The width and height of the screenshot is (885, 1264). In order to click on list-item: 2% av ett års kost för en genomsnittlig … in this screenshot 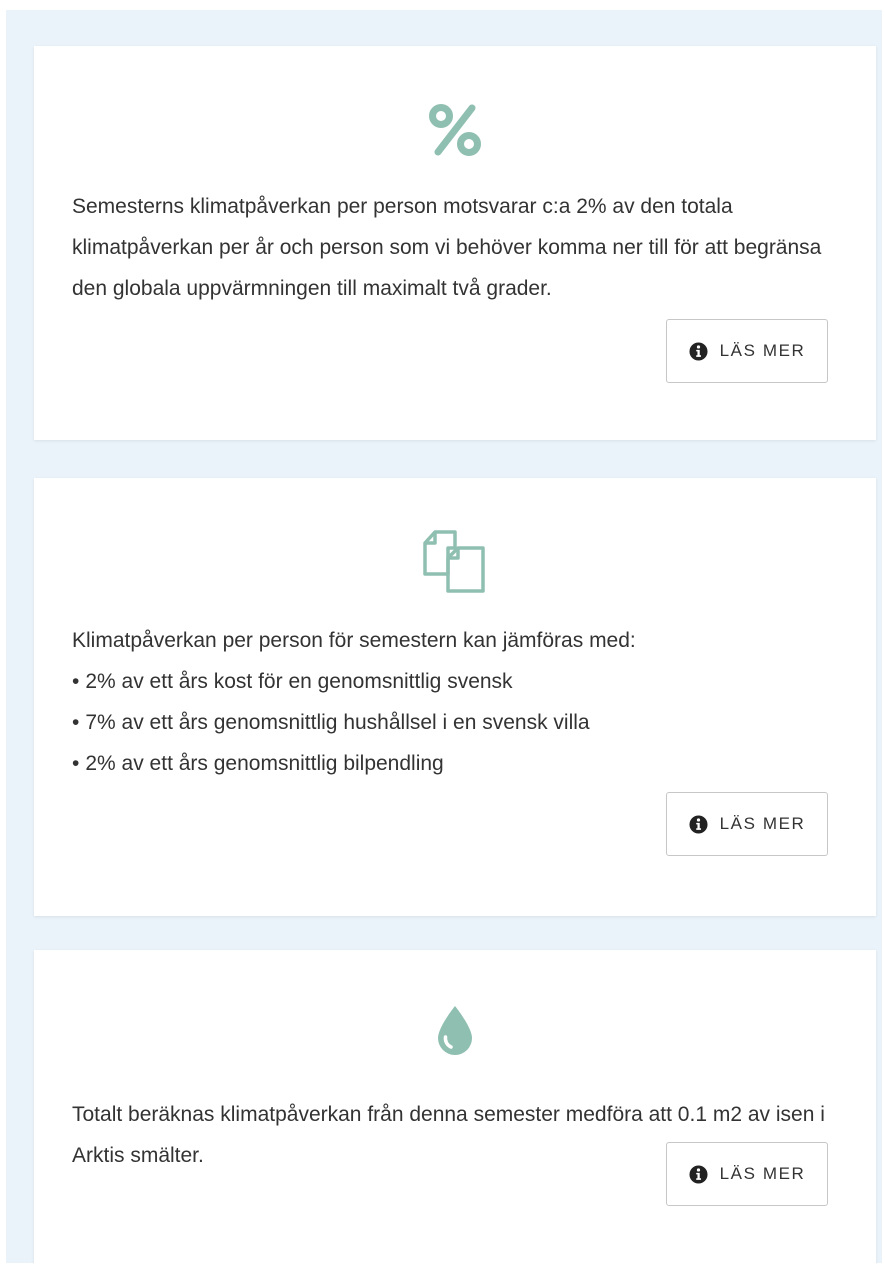, I will do `click(457, 681)`.